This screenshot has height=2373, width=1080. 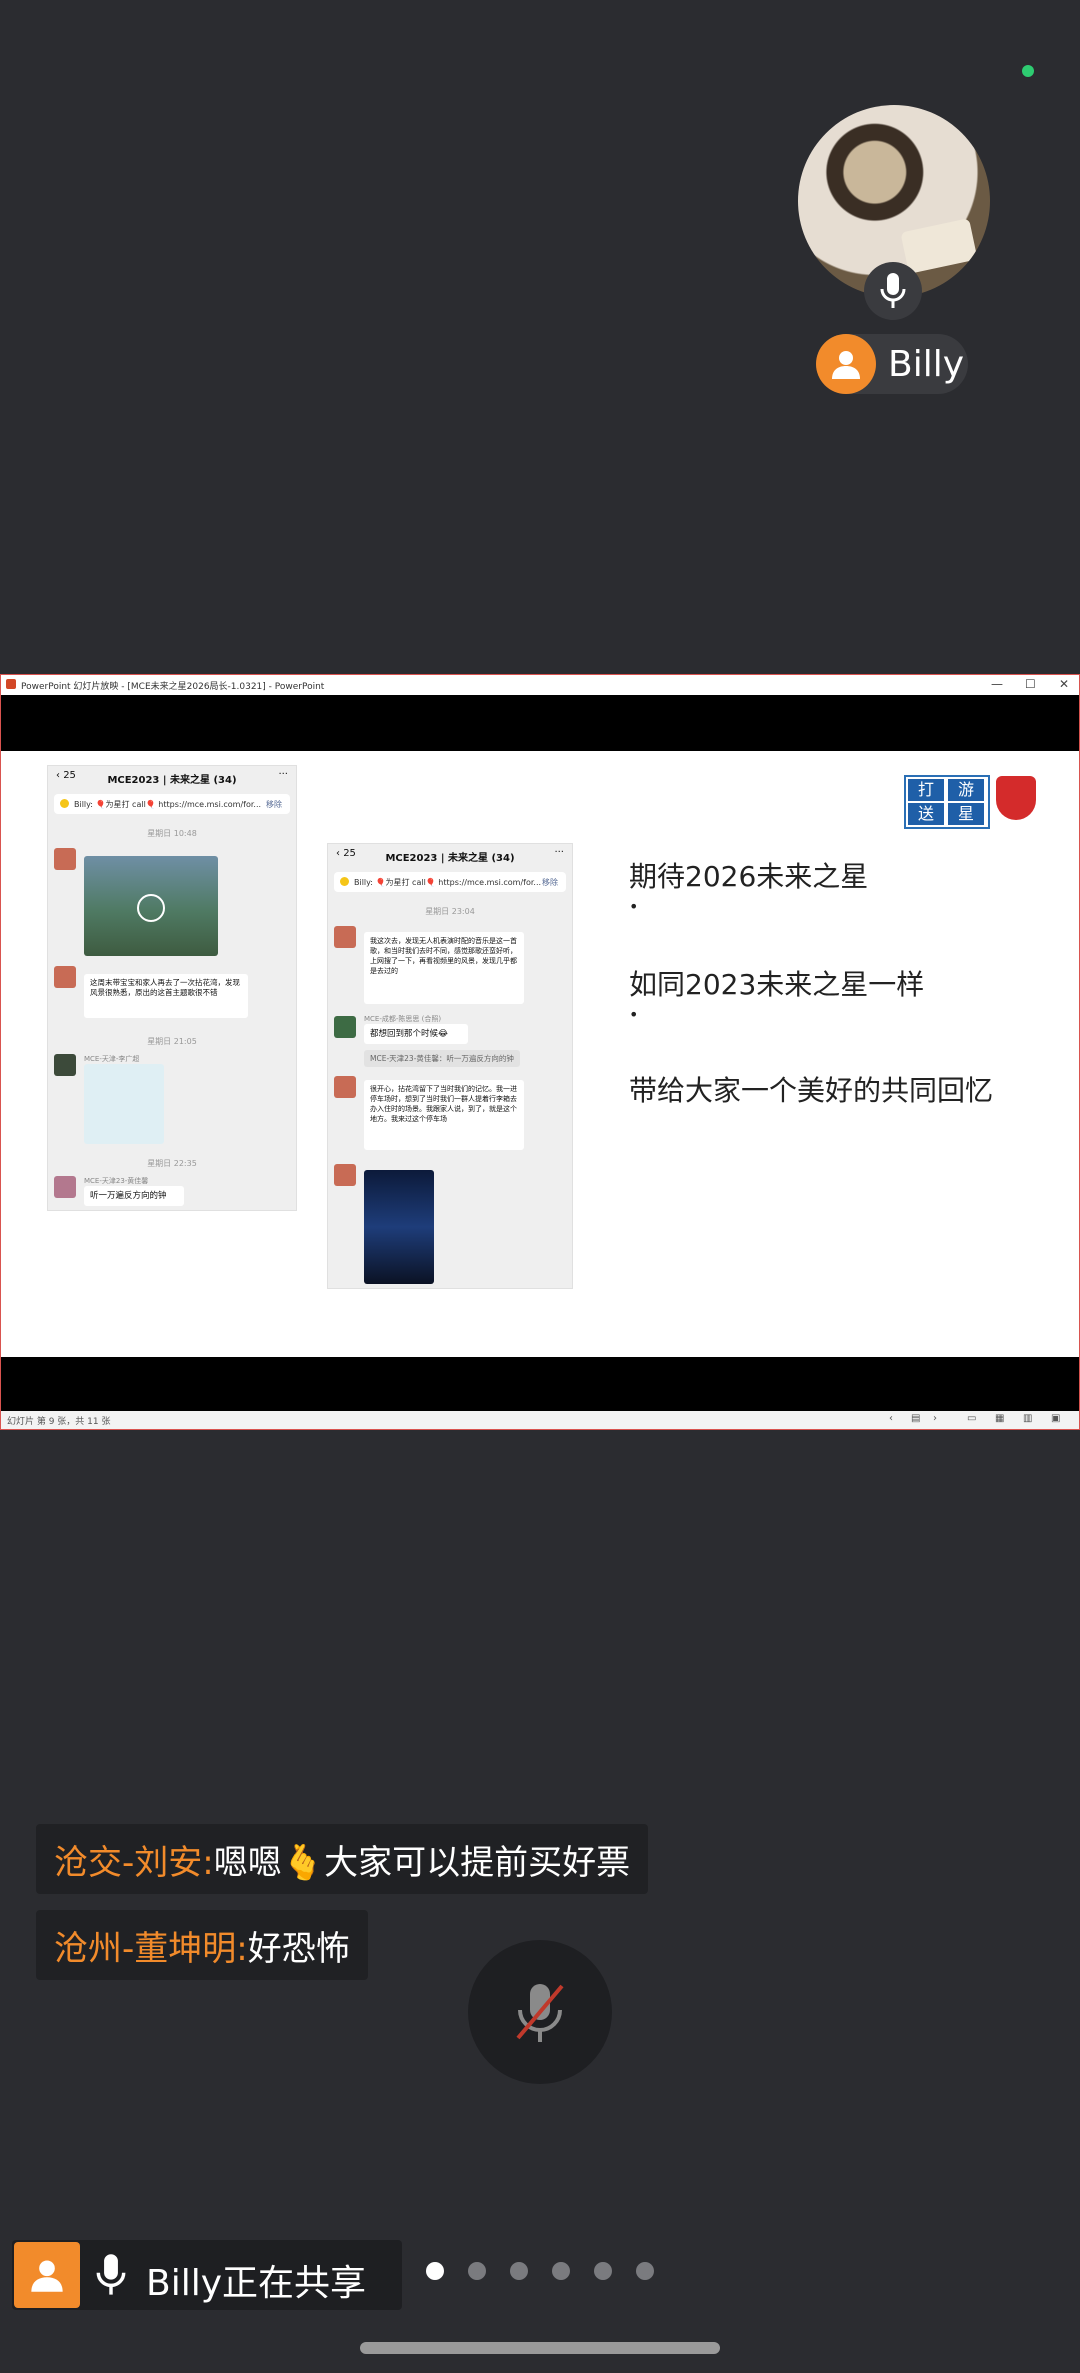 What do you see at coordinates (540, 723) in the screenshot?
I see `letterbox-top` at bounding box center [540, 723].